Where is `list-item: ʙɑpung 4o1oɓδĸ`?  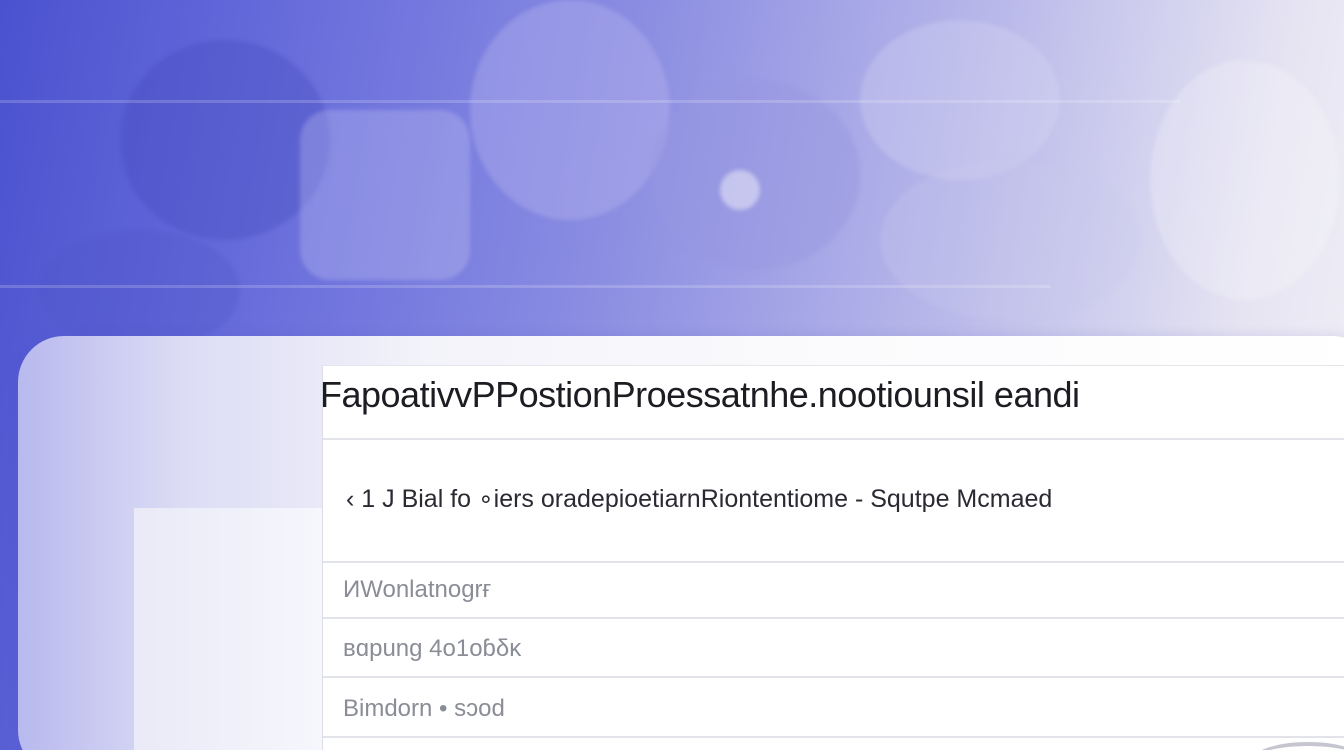
list-item: ʙɑpung 4o1oɓδĸ is located at coordinates (432, 649).